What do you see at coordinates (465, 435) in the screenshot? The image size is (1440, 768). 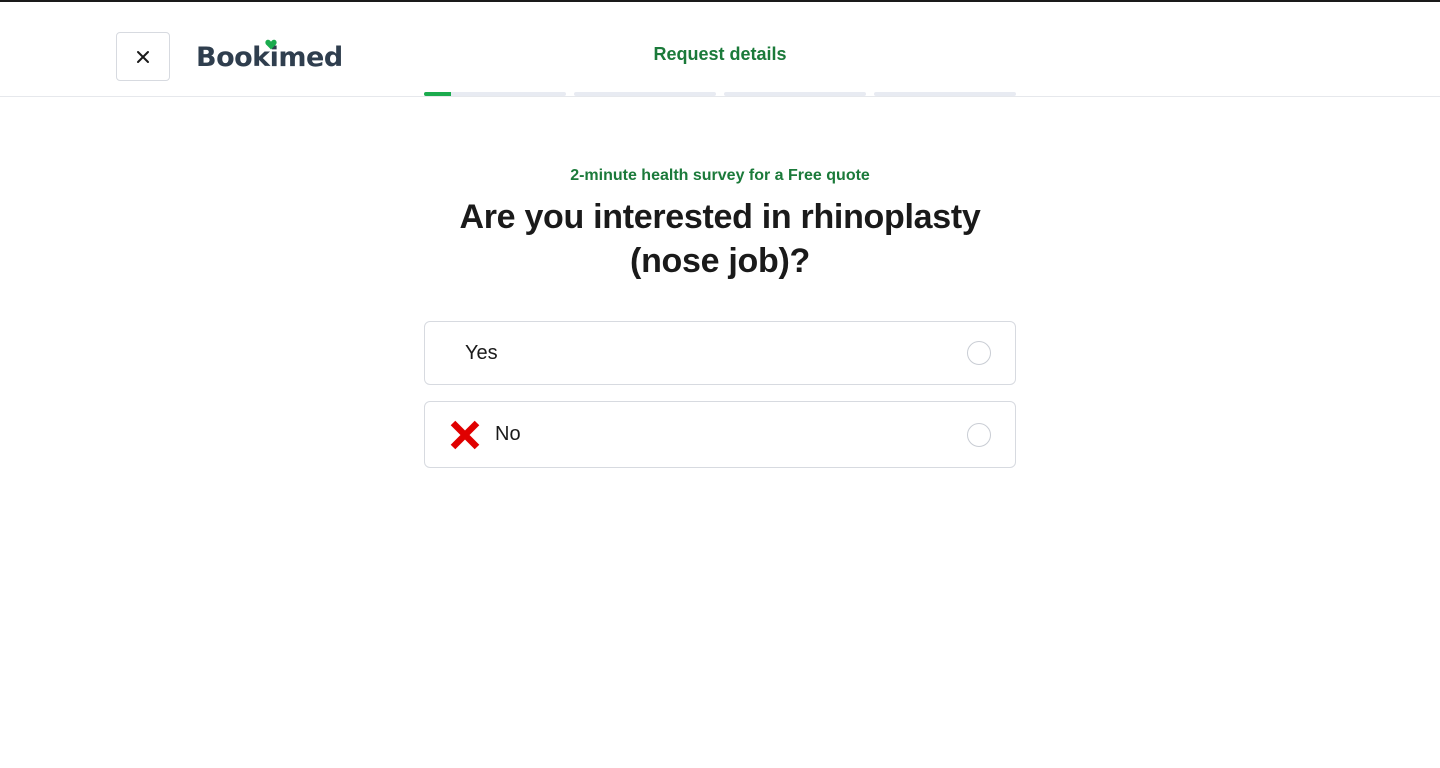 I see `cross-mark-icon` at bounding box center [465, 435].